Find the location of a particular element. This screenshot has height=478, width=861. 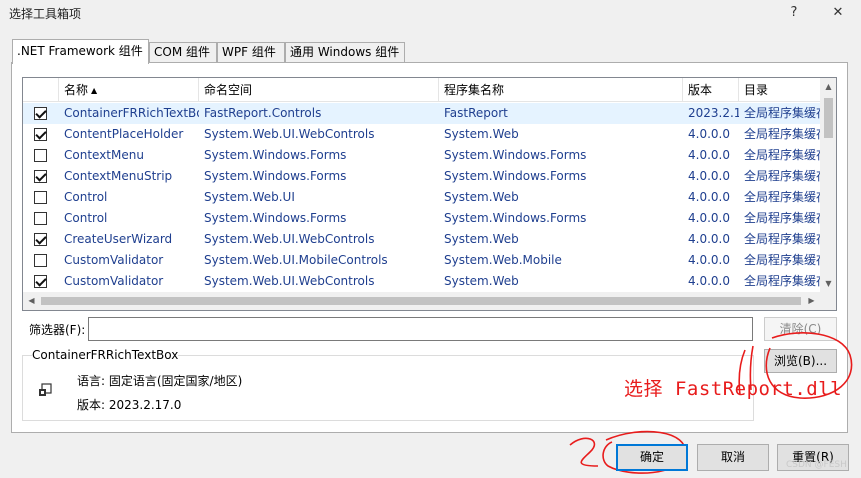

cell-assembly: FastReport is located at coordinates (476, 113).